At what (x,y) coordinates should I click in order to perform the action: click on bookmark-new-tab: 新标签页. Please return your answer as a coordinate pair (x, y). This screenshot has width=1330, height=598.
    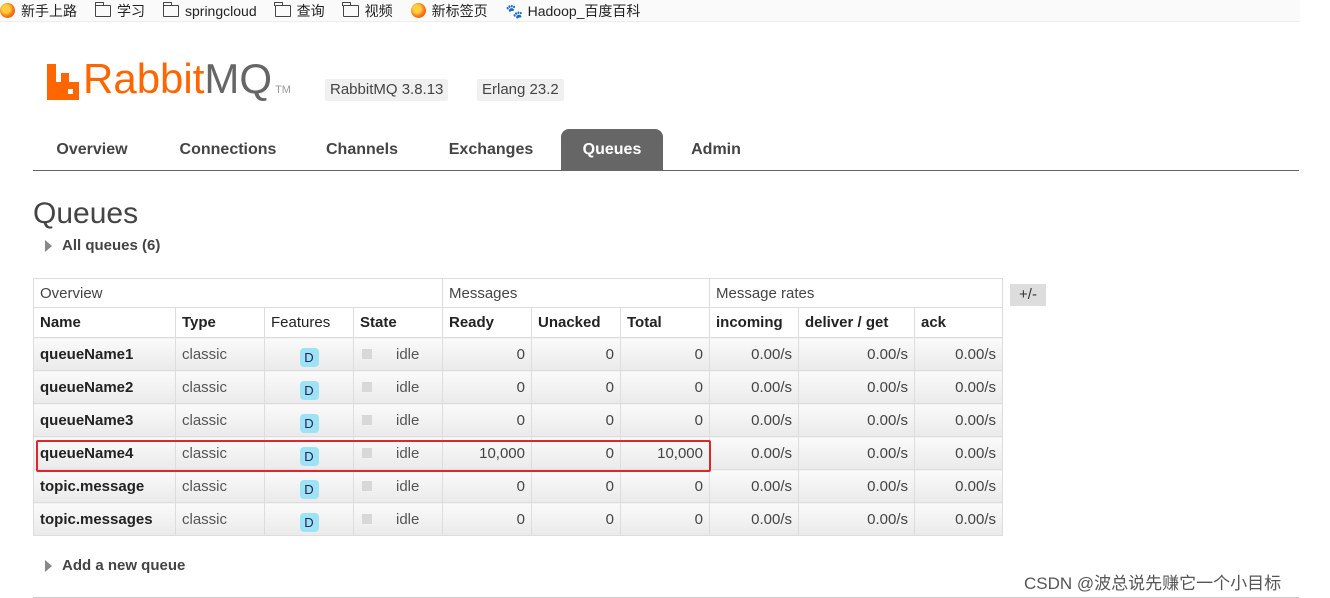
    Looking at the image, I should click on (449, 11).